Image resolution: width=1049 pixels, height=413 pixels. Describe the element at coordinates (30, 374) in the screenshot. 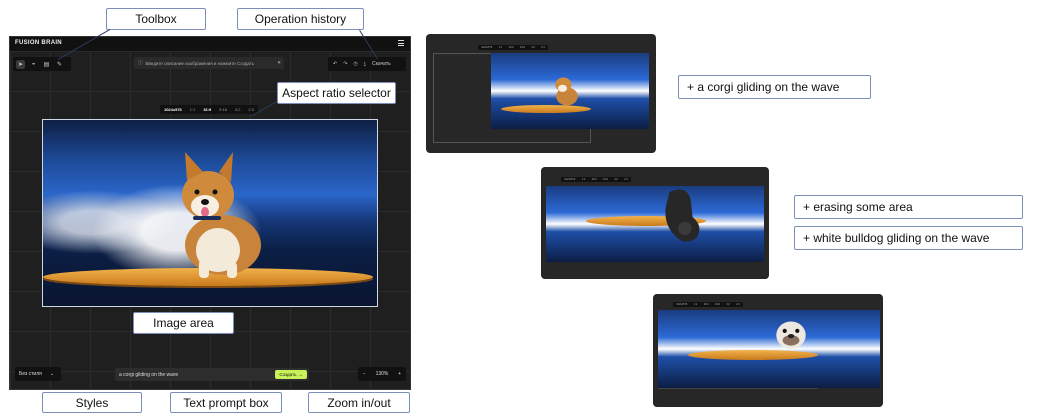

I see `styles-value: Без стиля` at that location.